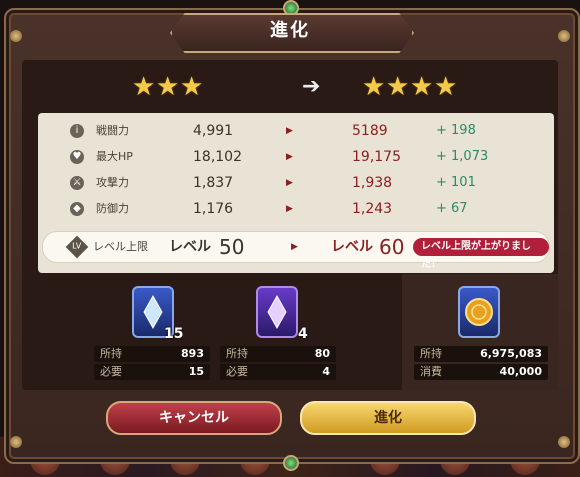  I want to click on heart-icon: ♥, so click(77, 157).